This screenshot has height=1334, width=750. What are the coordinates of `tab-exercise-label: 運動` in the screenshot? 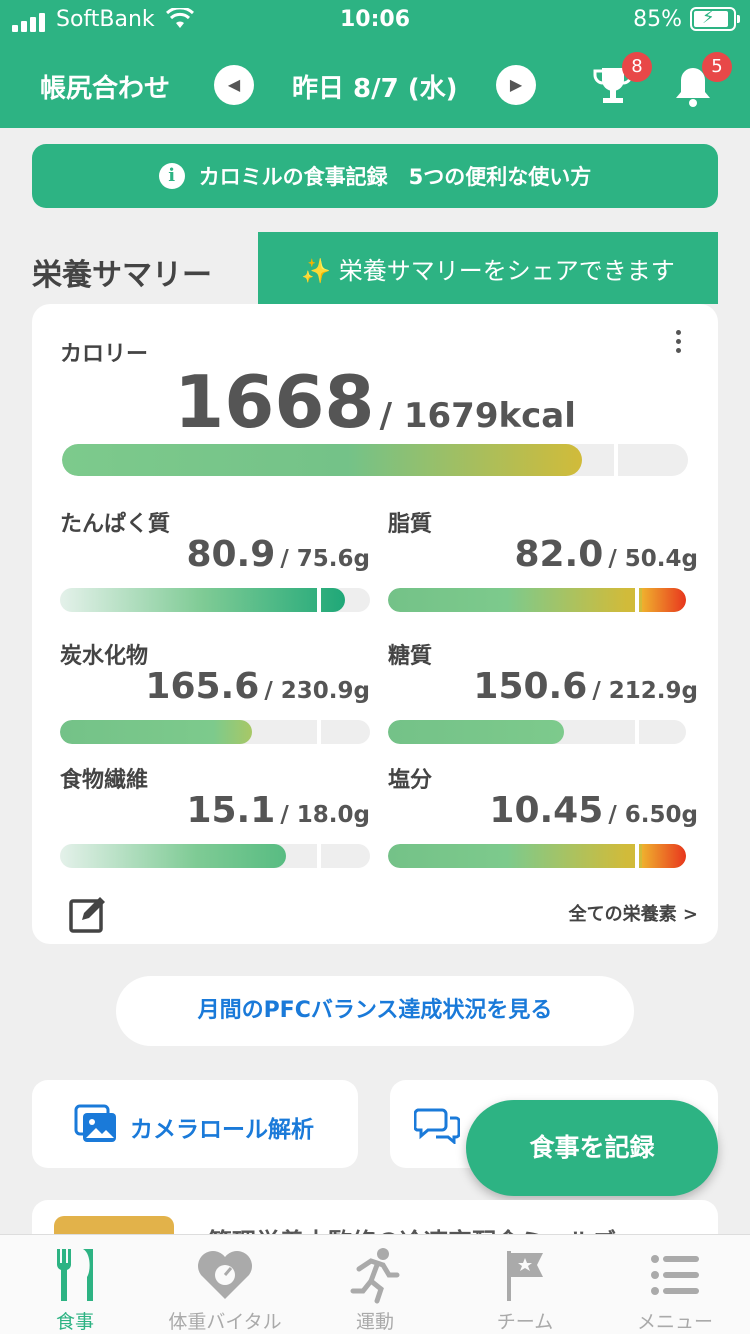 It's located at (374, 1322).